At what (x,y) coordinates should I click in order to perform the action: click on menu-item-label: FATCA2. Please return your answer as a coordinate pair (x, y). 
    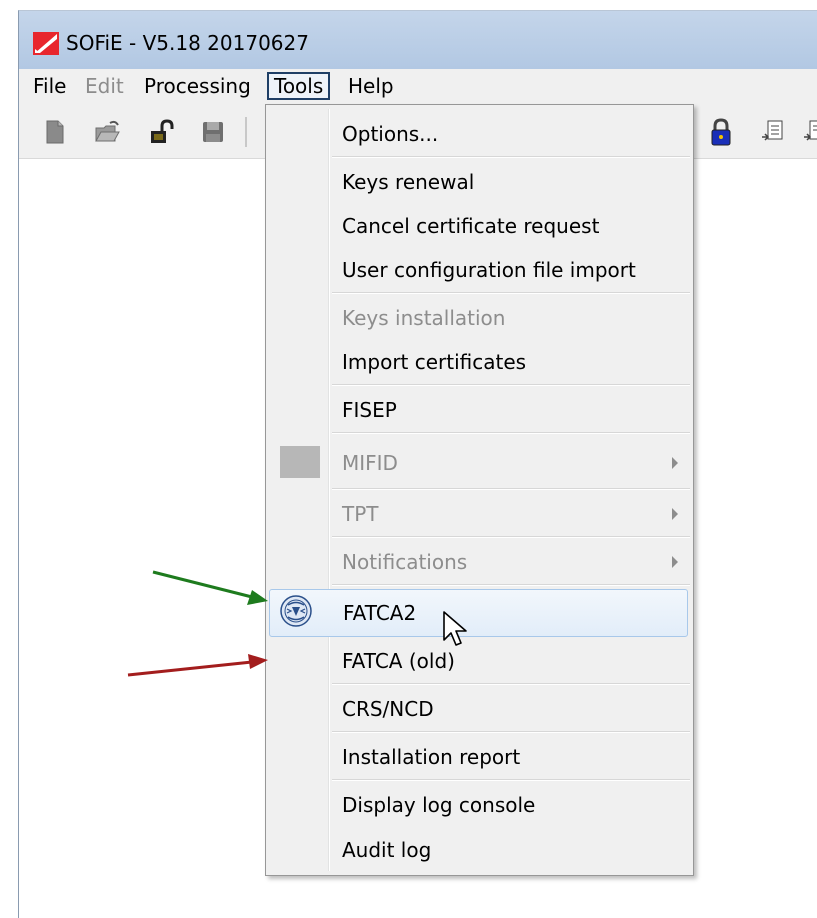
    Looking at the image, I should click on (380, 613).